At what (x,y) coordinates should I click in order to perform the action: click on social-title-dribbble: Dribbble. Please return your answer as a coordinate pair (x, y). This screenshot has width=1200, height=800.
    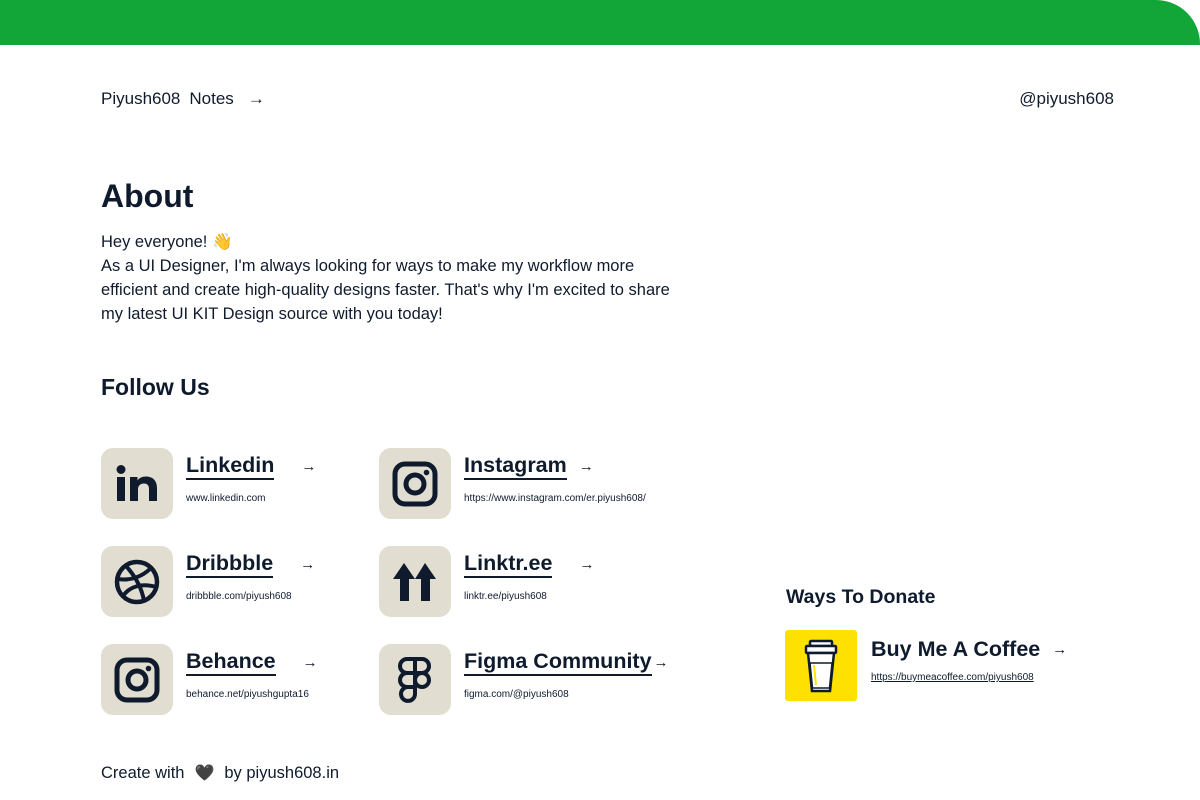
    Looking at the image, I should click on (230, 564).